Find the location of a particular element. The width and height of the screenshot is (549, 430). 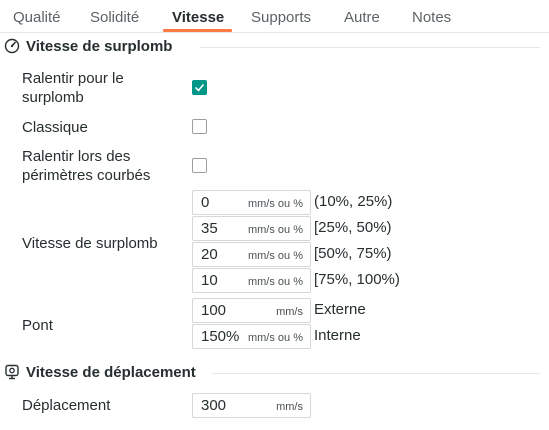

section-title-overhang-speed: Vitesse de surplomb is located at coordinates (99, 46).